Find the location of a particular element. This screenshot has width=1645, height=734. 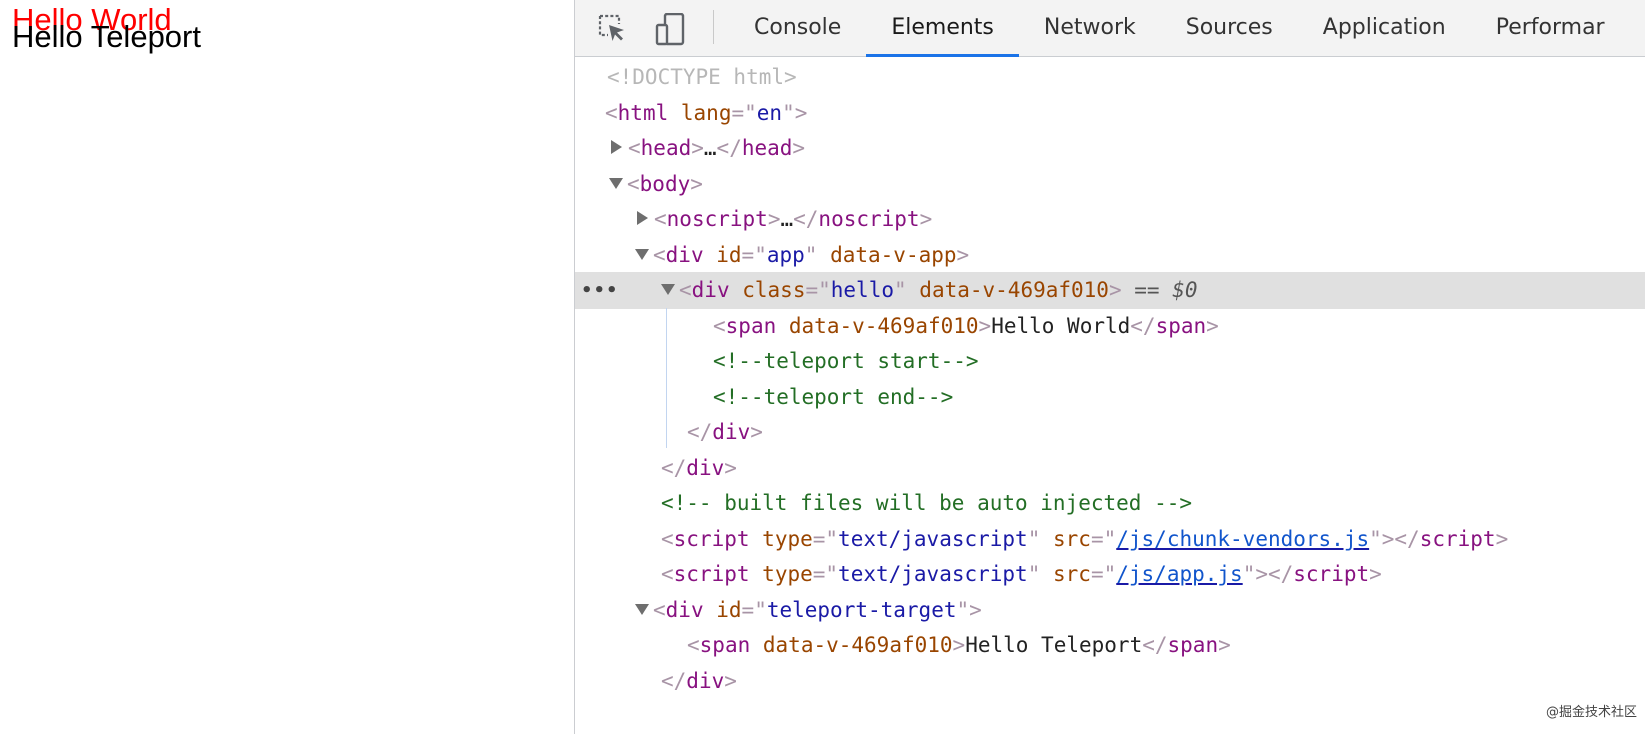

chunk-vendors-link: /js/chunk-vendors.js is located at coordinates (1242, 539).